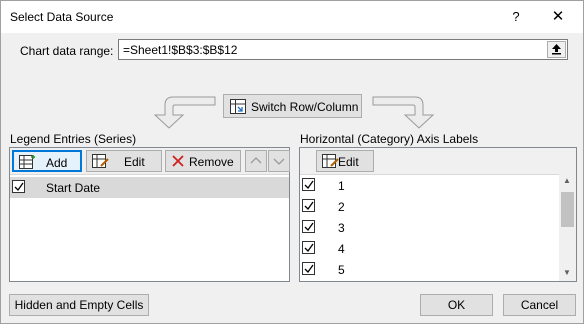 Image resolution: width=584 pixels, height=324 pixels. I want to click on ok-button: OK, so click(456, 305).